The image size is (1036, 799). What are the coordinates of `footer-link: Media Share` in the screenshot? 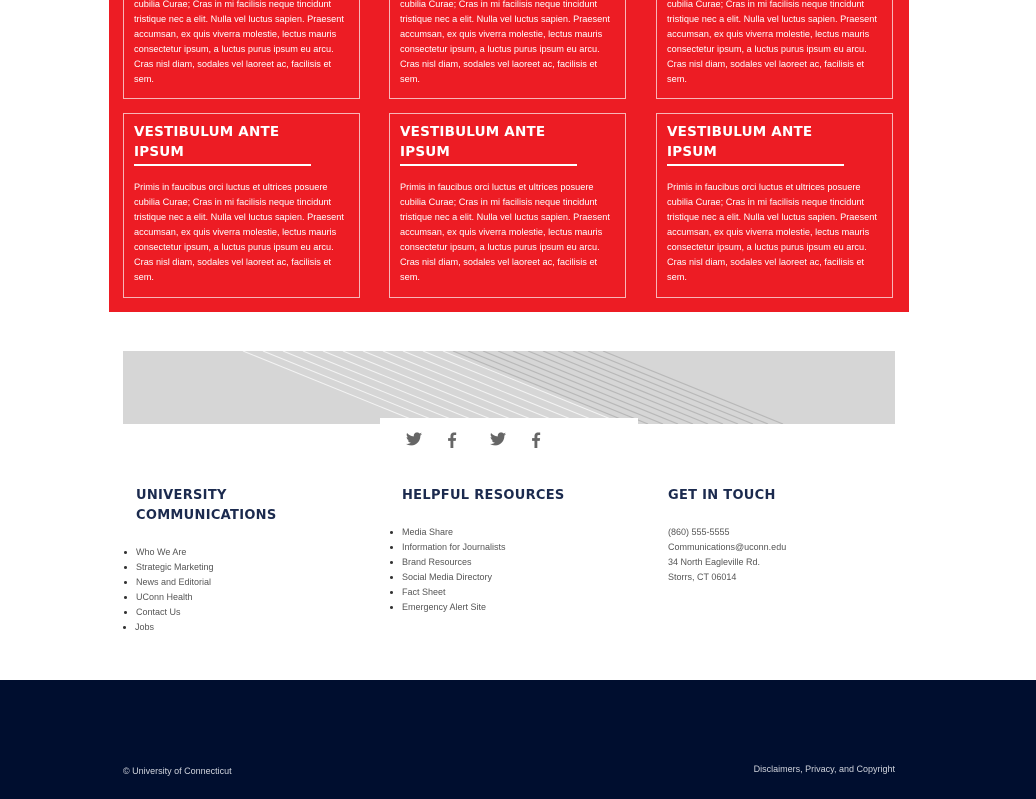 It's located at (427, 532).